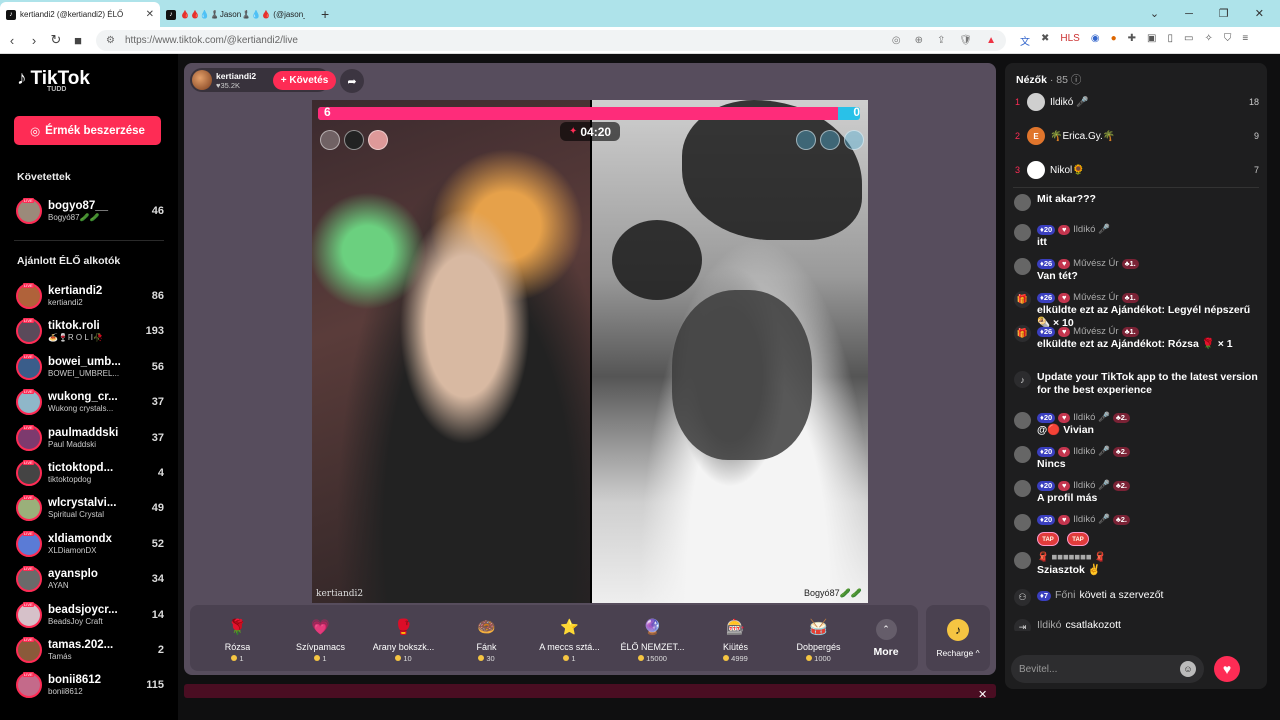 The height and width of the screenshot is (720, 1280). I want to click on host-info: kertiandi2 ♥35.2K + Követés, so click(263, 80).